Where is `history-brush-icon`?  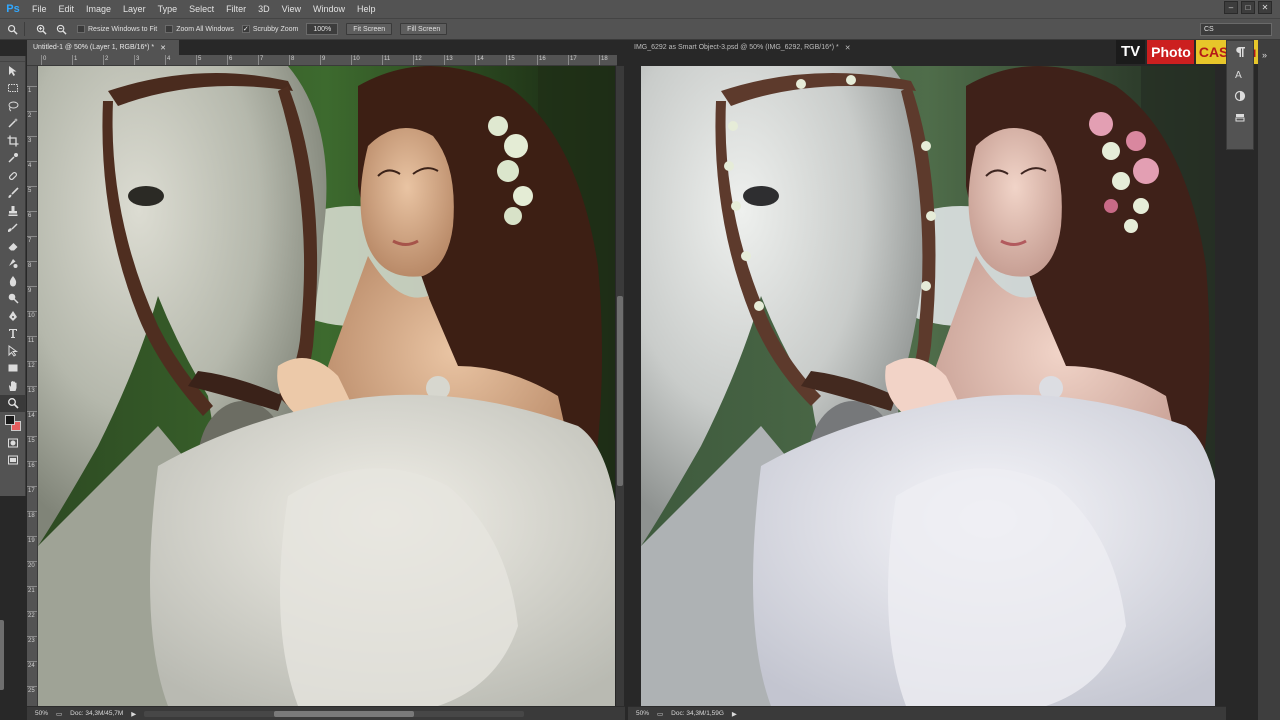
history-brush-icon is located at coordinates (13, 229).